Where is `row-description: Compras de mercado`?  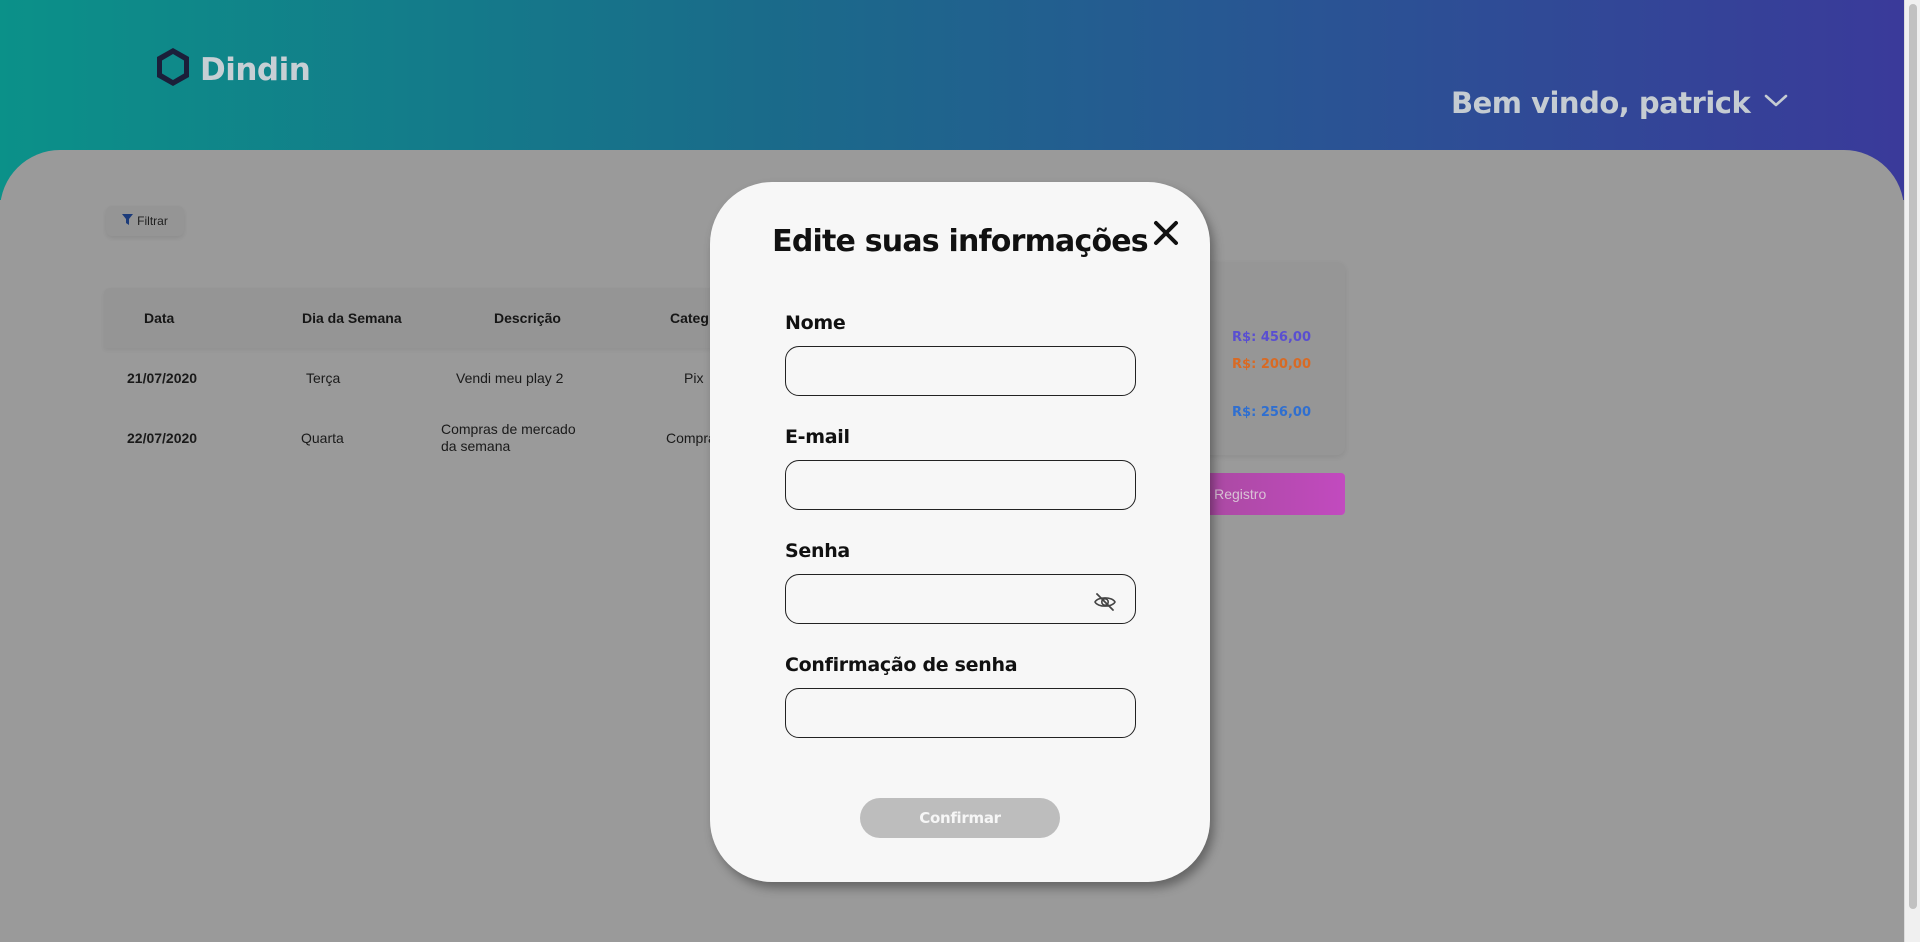
row-description: Compras de mercado is located at coordinates (508, 429).